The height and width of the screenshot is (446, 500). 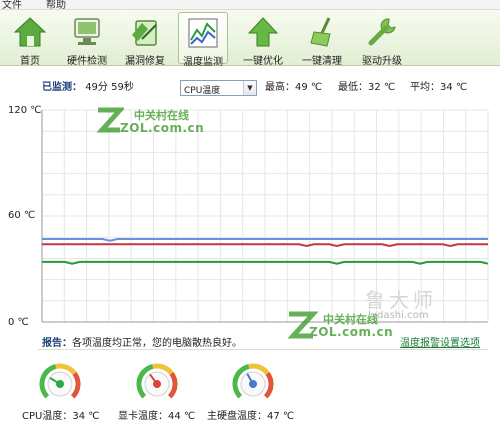 I want to click on toolbar-driver-button: 驱动升级, so click(x=382, y=39).